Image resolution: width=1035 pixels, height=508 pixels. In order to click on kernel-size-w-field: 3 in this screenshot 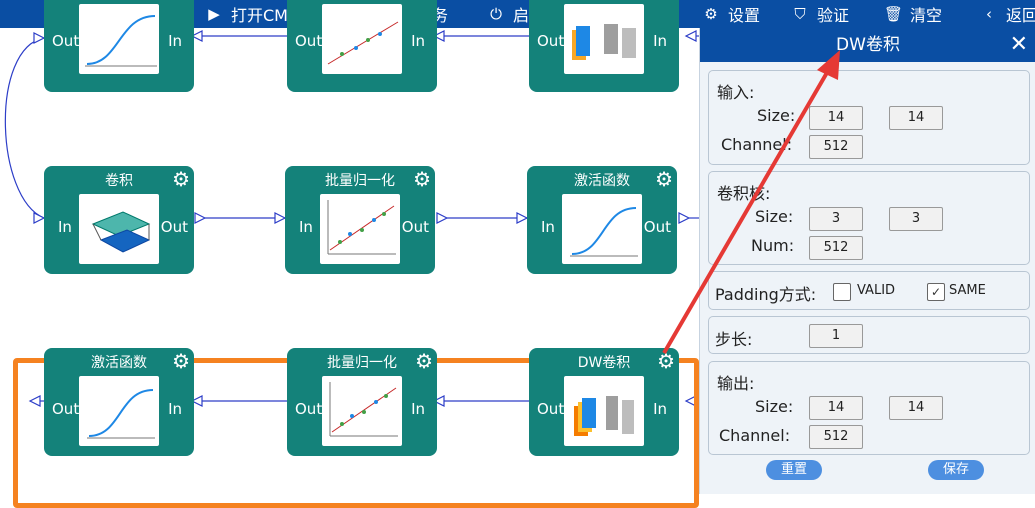, I will do `click(836, 219)`.